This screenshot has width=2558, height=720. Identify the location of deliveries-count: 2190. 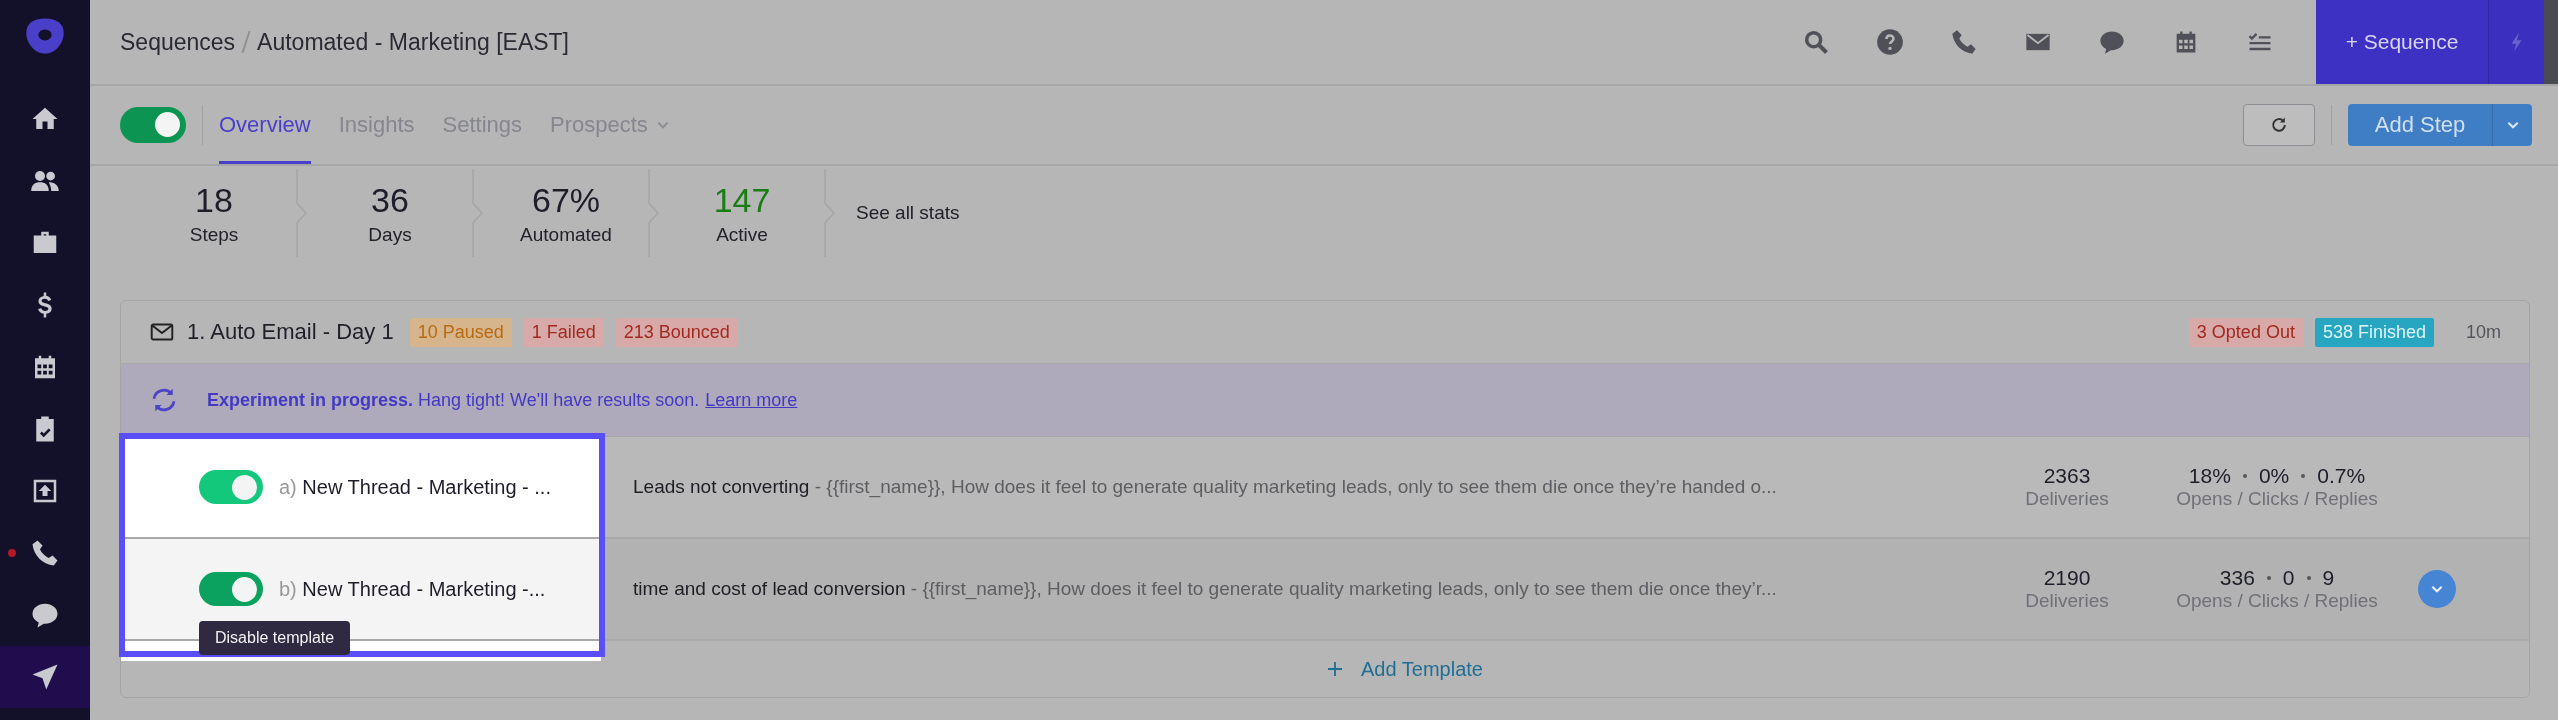
(2067, 578).